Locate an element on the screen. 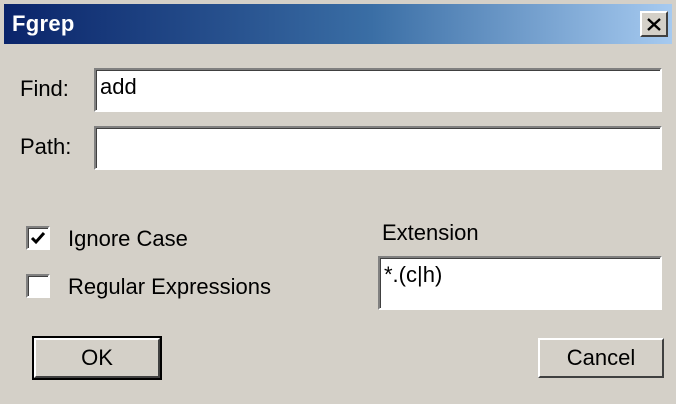 Image resolution: width=676 pixels, height=404 pixels. checkmark-icon is located at coordinates (38, 238).